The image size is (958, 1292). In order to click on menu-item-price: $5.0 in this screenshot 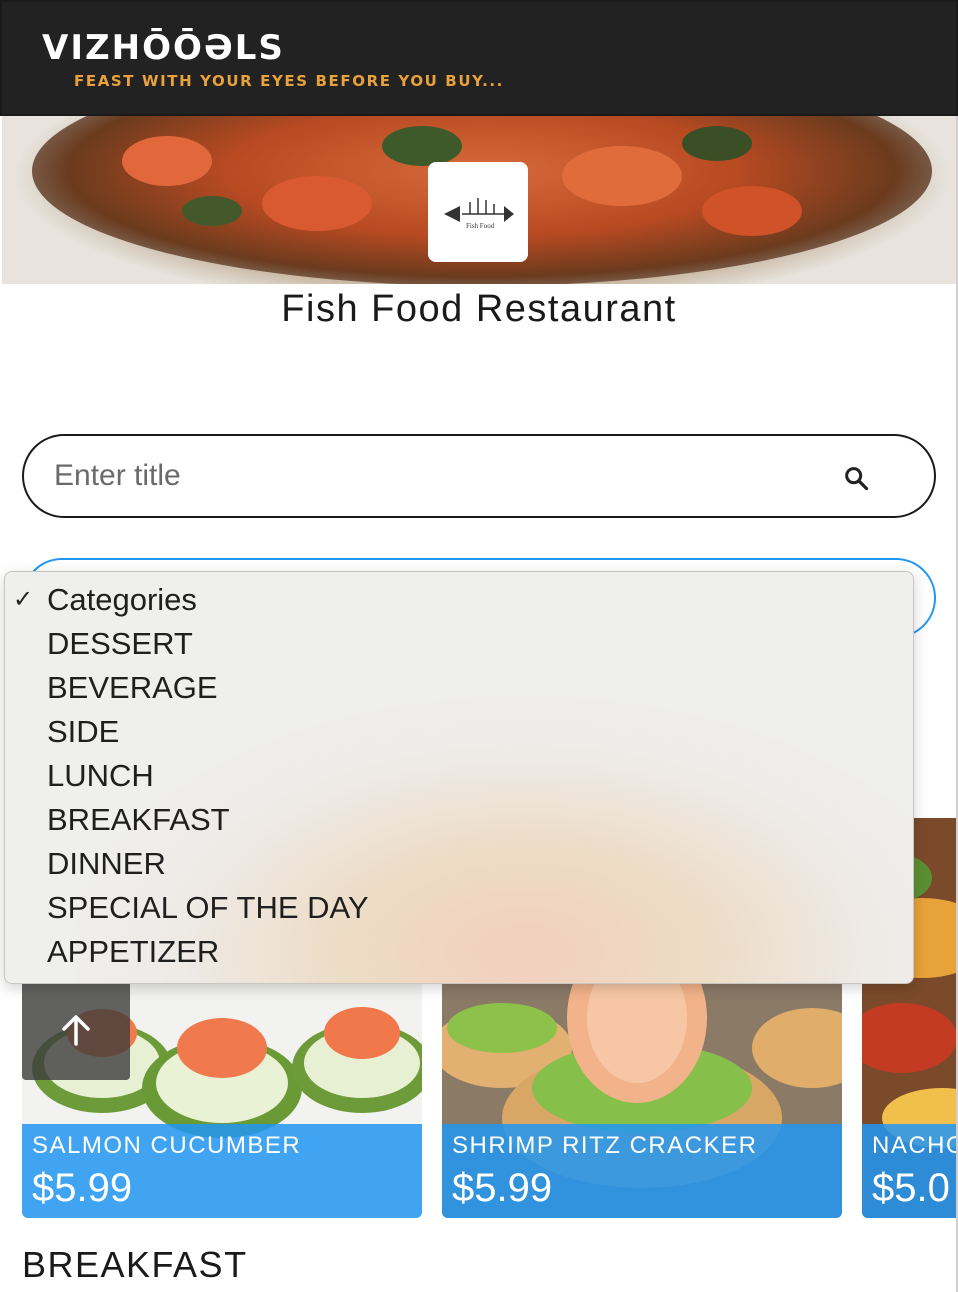, I will do `click(911, 1188)`.